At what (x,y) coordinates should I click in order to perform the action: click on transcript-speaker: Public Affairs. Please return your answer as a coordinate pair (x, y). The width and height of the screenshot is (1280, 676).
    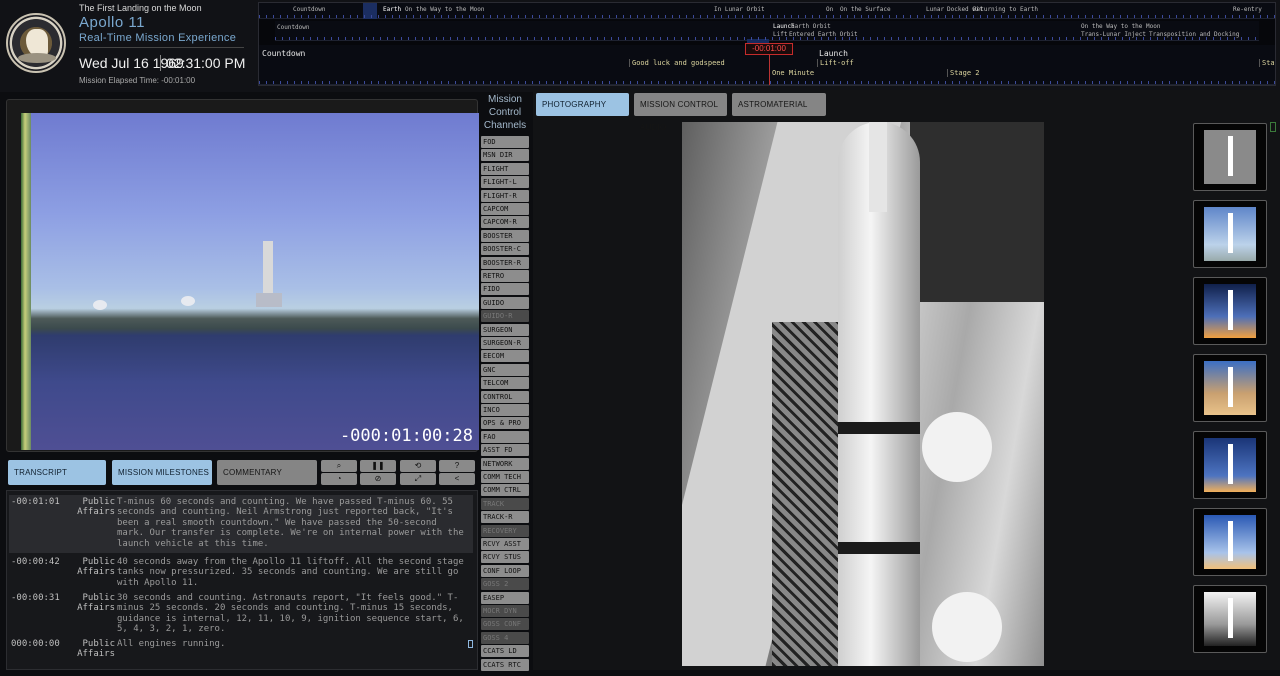
    Looking at the image, I should click on (96, 507).